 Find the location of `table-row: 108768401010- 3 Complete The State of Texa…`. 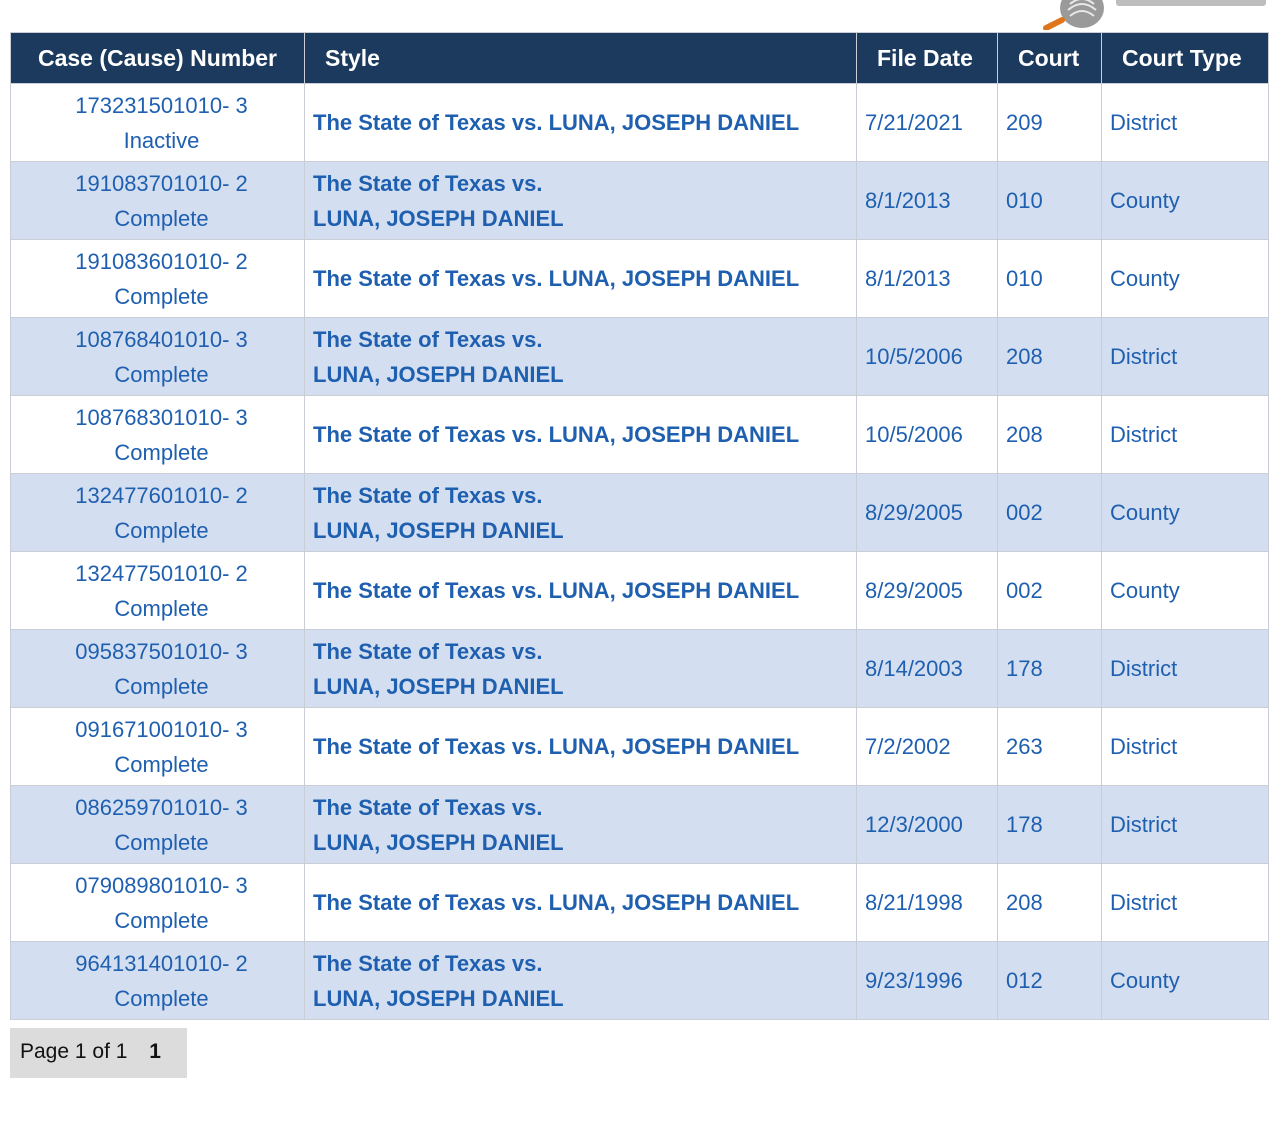

table-row: 108768401010- 3 Complete The State of Texa… is located at coordinates (639, 356).